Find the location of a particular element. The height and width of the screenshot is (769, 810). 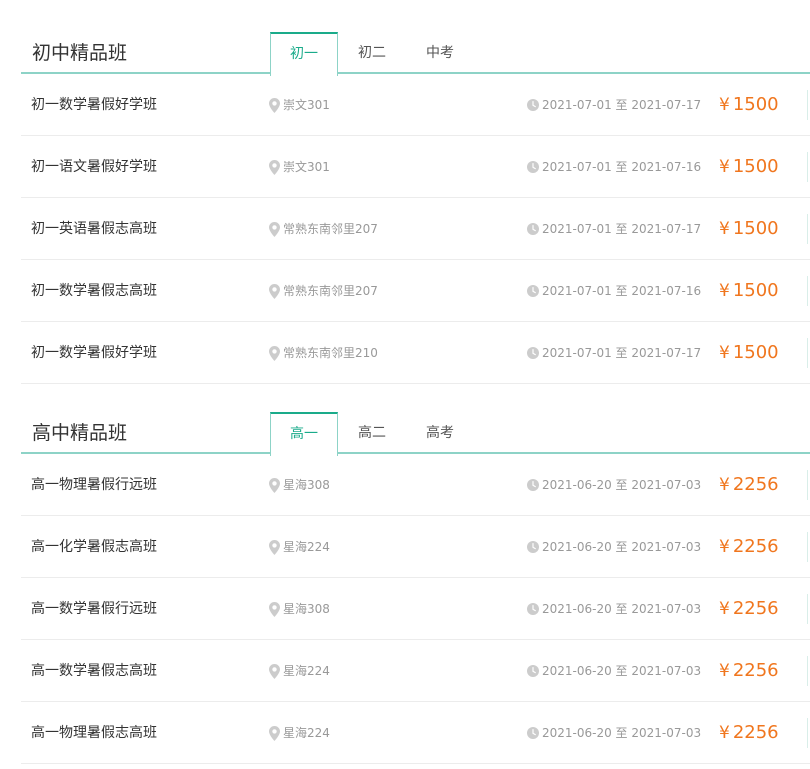

course-name-link: 高一物理暑假志高班 is located at coordinates (94, 733).